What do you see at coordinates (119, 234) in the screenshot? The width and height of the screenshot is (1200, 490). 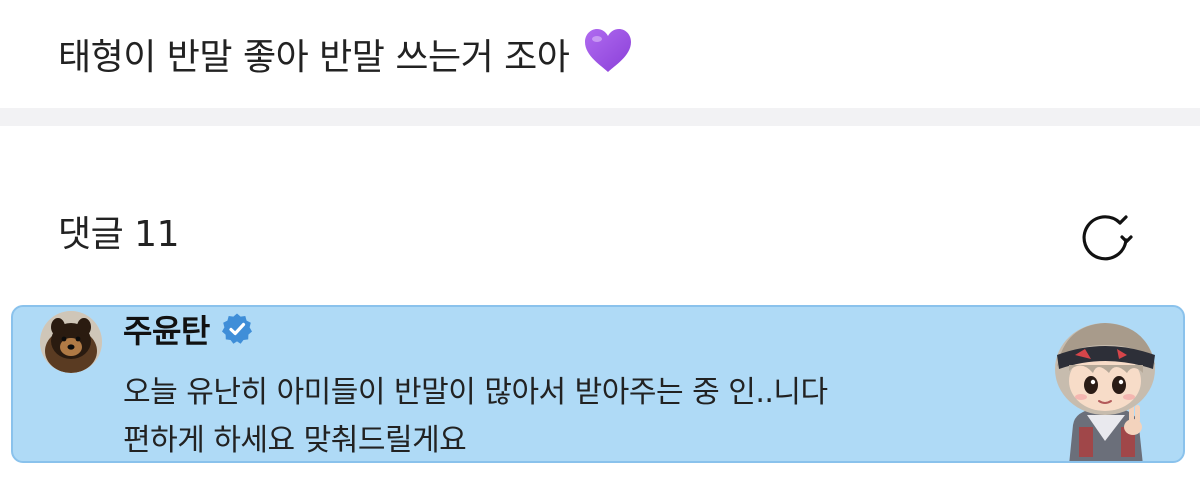 I see `comments-count-title: 댓글 11` at bounding box center [119, 234].